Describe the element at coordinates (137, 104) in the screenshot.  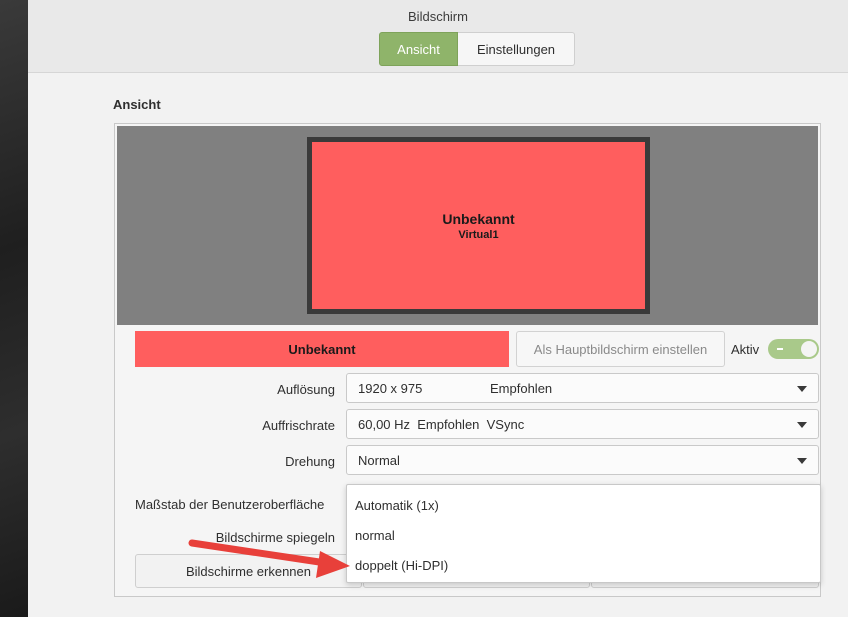
I see `section-title: Ansicht` at that location.